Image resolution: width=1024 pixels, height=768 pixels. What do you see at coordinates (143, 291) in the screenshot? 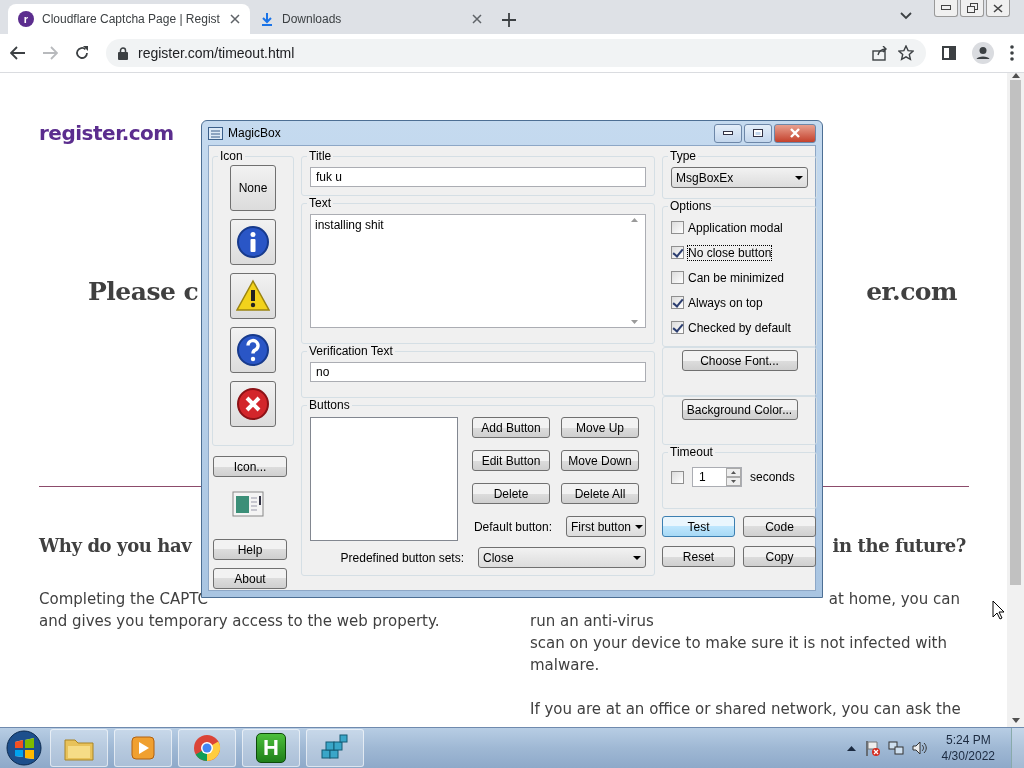
I see `page-heading: Please c` at bounding box center [143, 291].